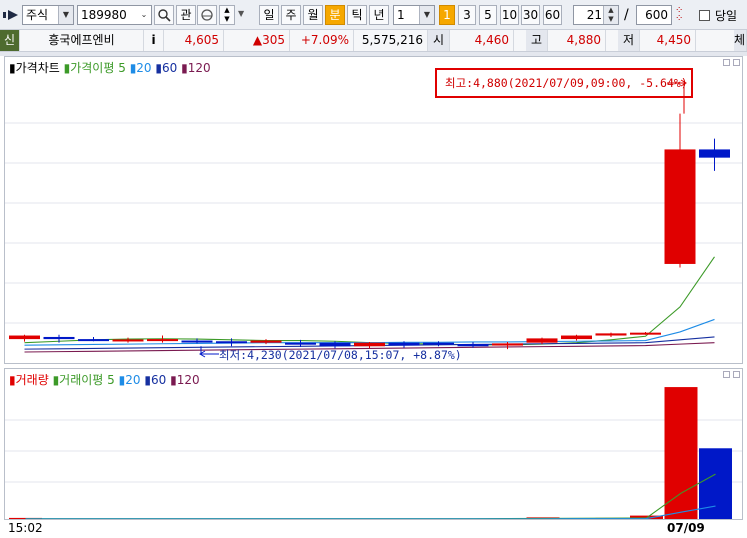  What do you see at coordinates (704, 15) in the screenshot?
I see `same-day-checkbox` at bounding box center [704, 15].